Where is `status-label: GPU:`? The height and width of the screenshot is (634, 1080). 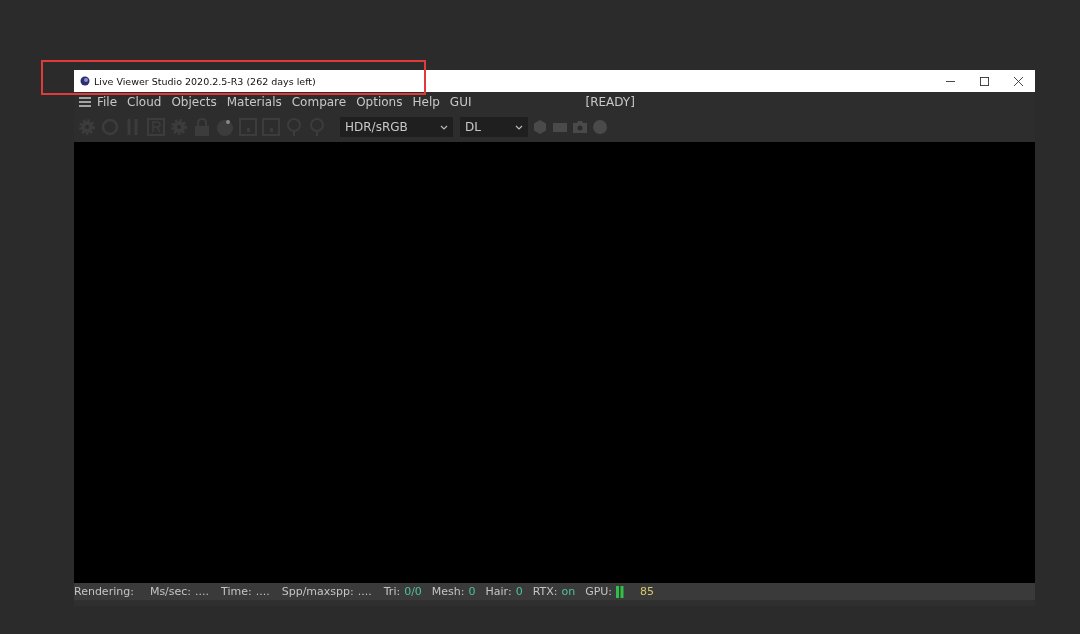 status-label: GPU: is located at coordinates (599, 591).